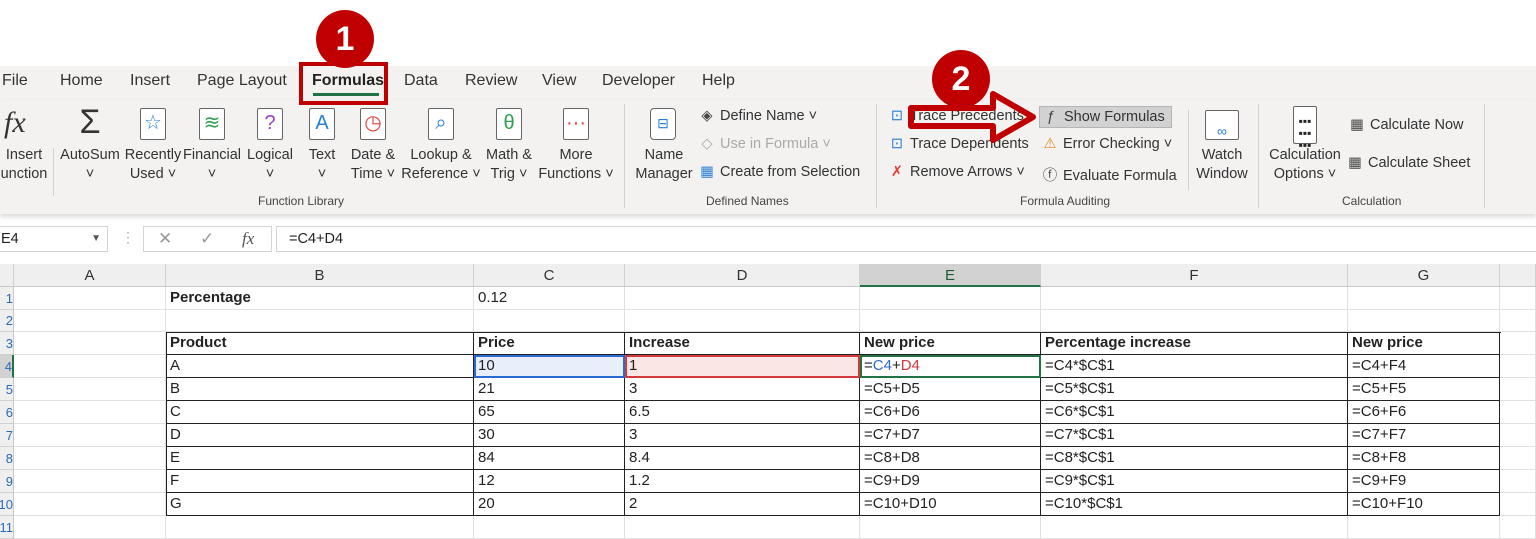 Image resolution: width=1536 pixels, height=539 pixels. What do you see at coordinates (742, 435) in the screenshot?
I see `table-cell: 3` at bounding box center [742, 435].